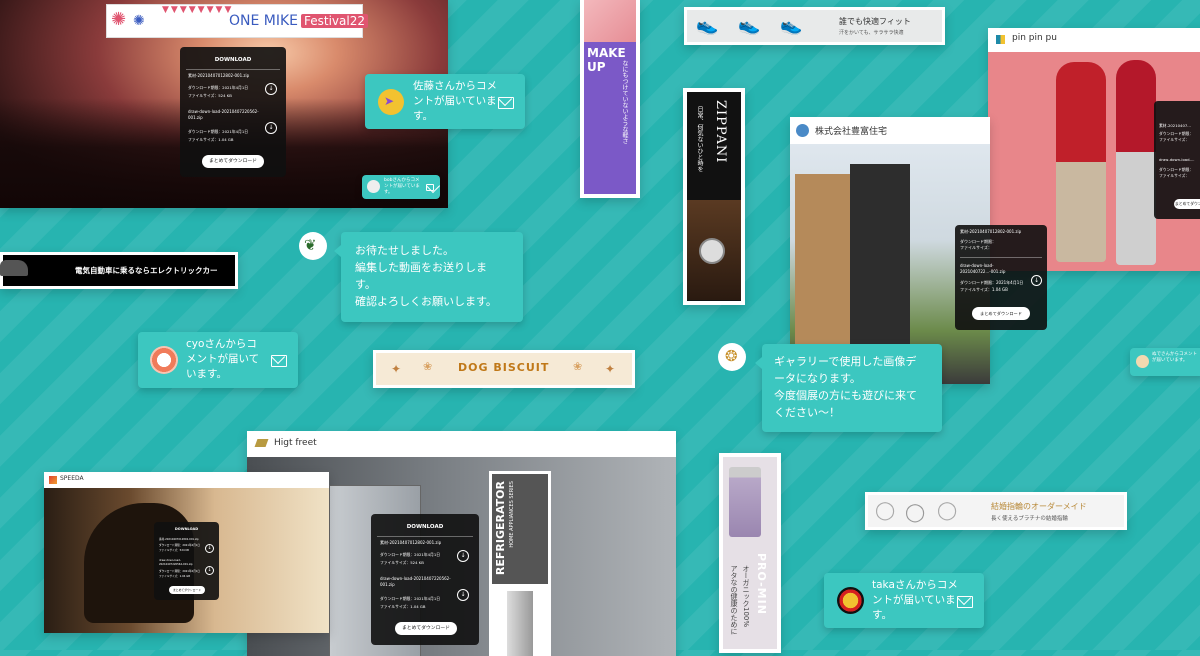 The image size is (1200, 656). Describe the element at coordinates (1039, 506) in the screenshot. I see `ring-headline: 結婚指輪のオーダーメイド` at that location.